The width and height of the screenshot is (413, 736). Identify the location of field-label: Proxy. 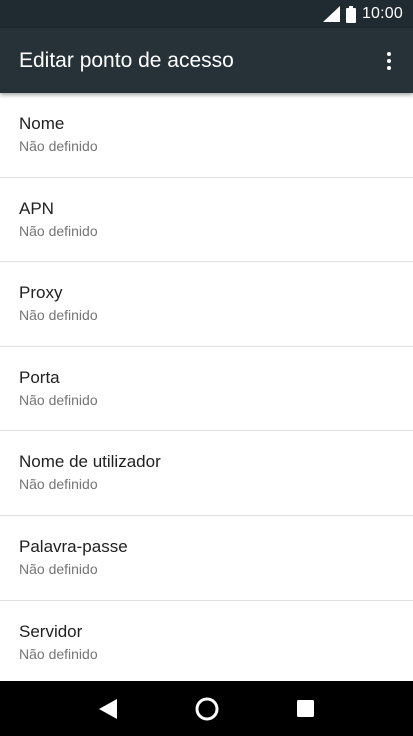
(41, 293).